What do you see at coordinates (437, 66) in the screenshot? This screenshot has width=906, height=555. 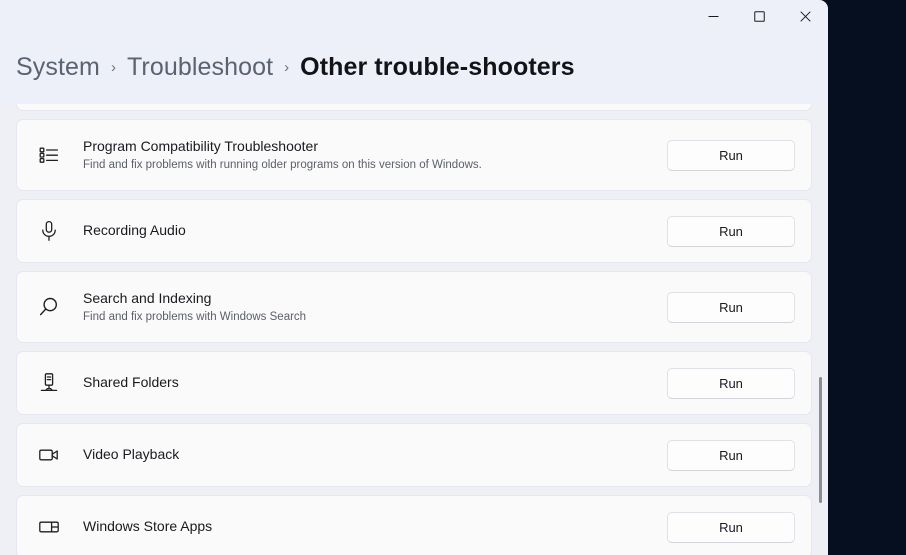 I see `page-title: Other trouble-shooters` at bounding box center [437, 66].